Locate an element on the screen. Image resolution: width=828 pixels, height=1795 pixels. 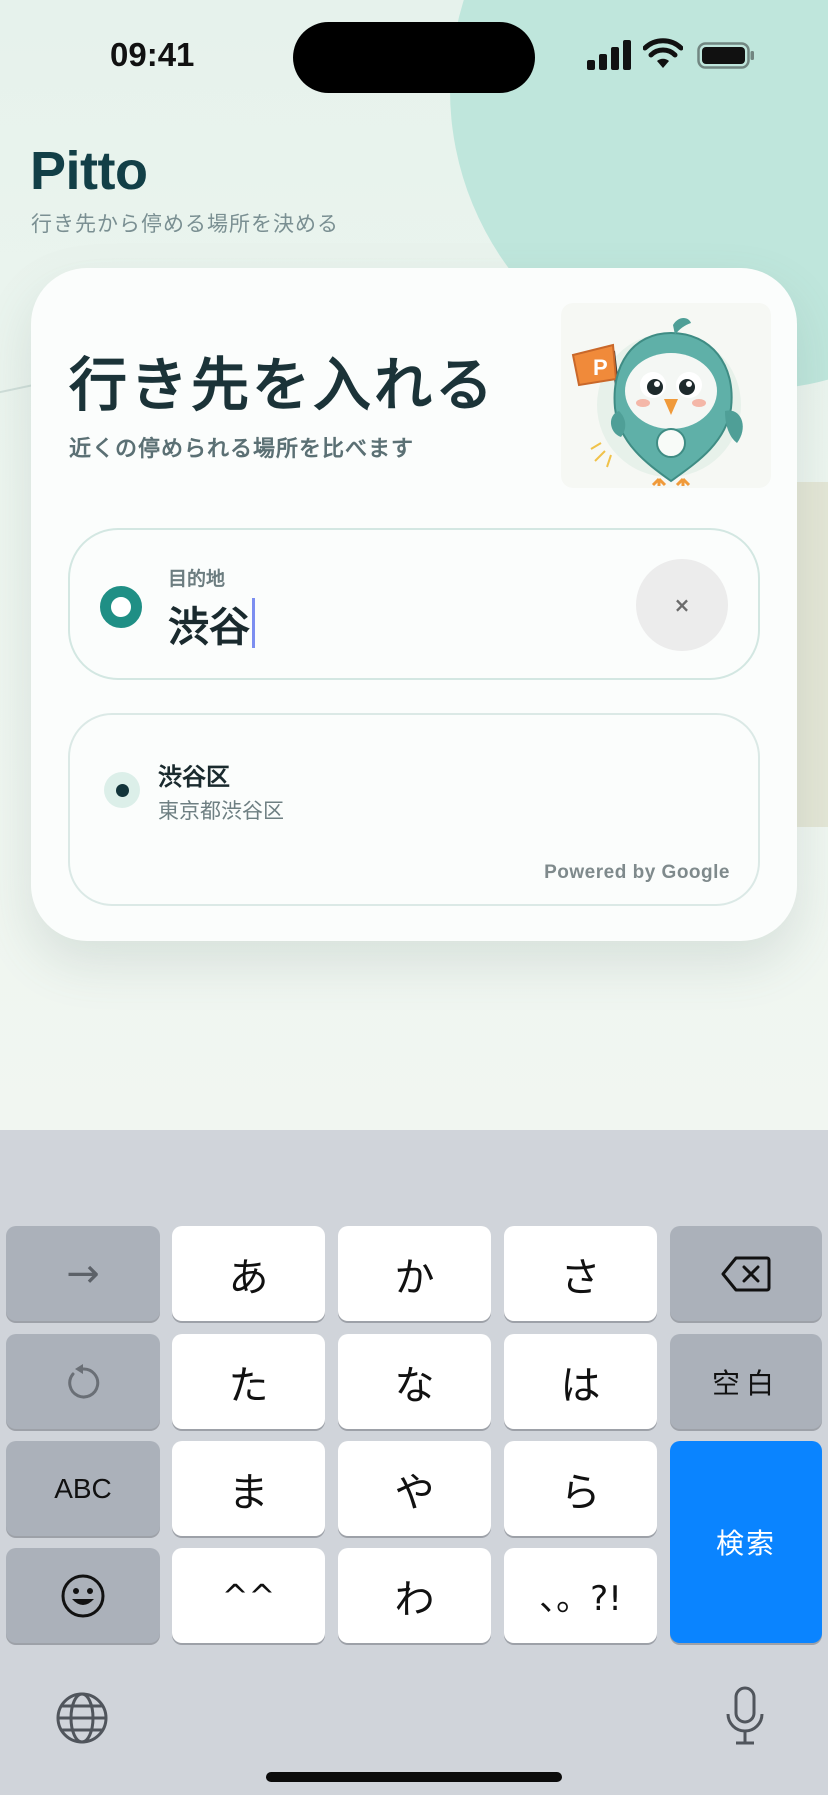
key-ya: や is located at coordinates (414, 1488).